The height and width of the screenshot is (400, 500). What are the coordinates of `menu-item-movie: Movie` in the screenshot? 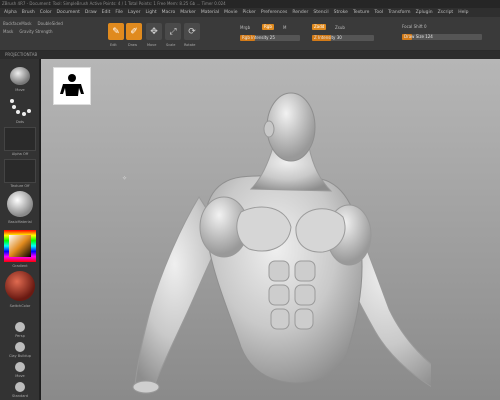 It's located at (230, 12).